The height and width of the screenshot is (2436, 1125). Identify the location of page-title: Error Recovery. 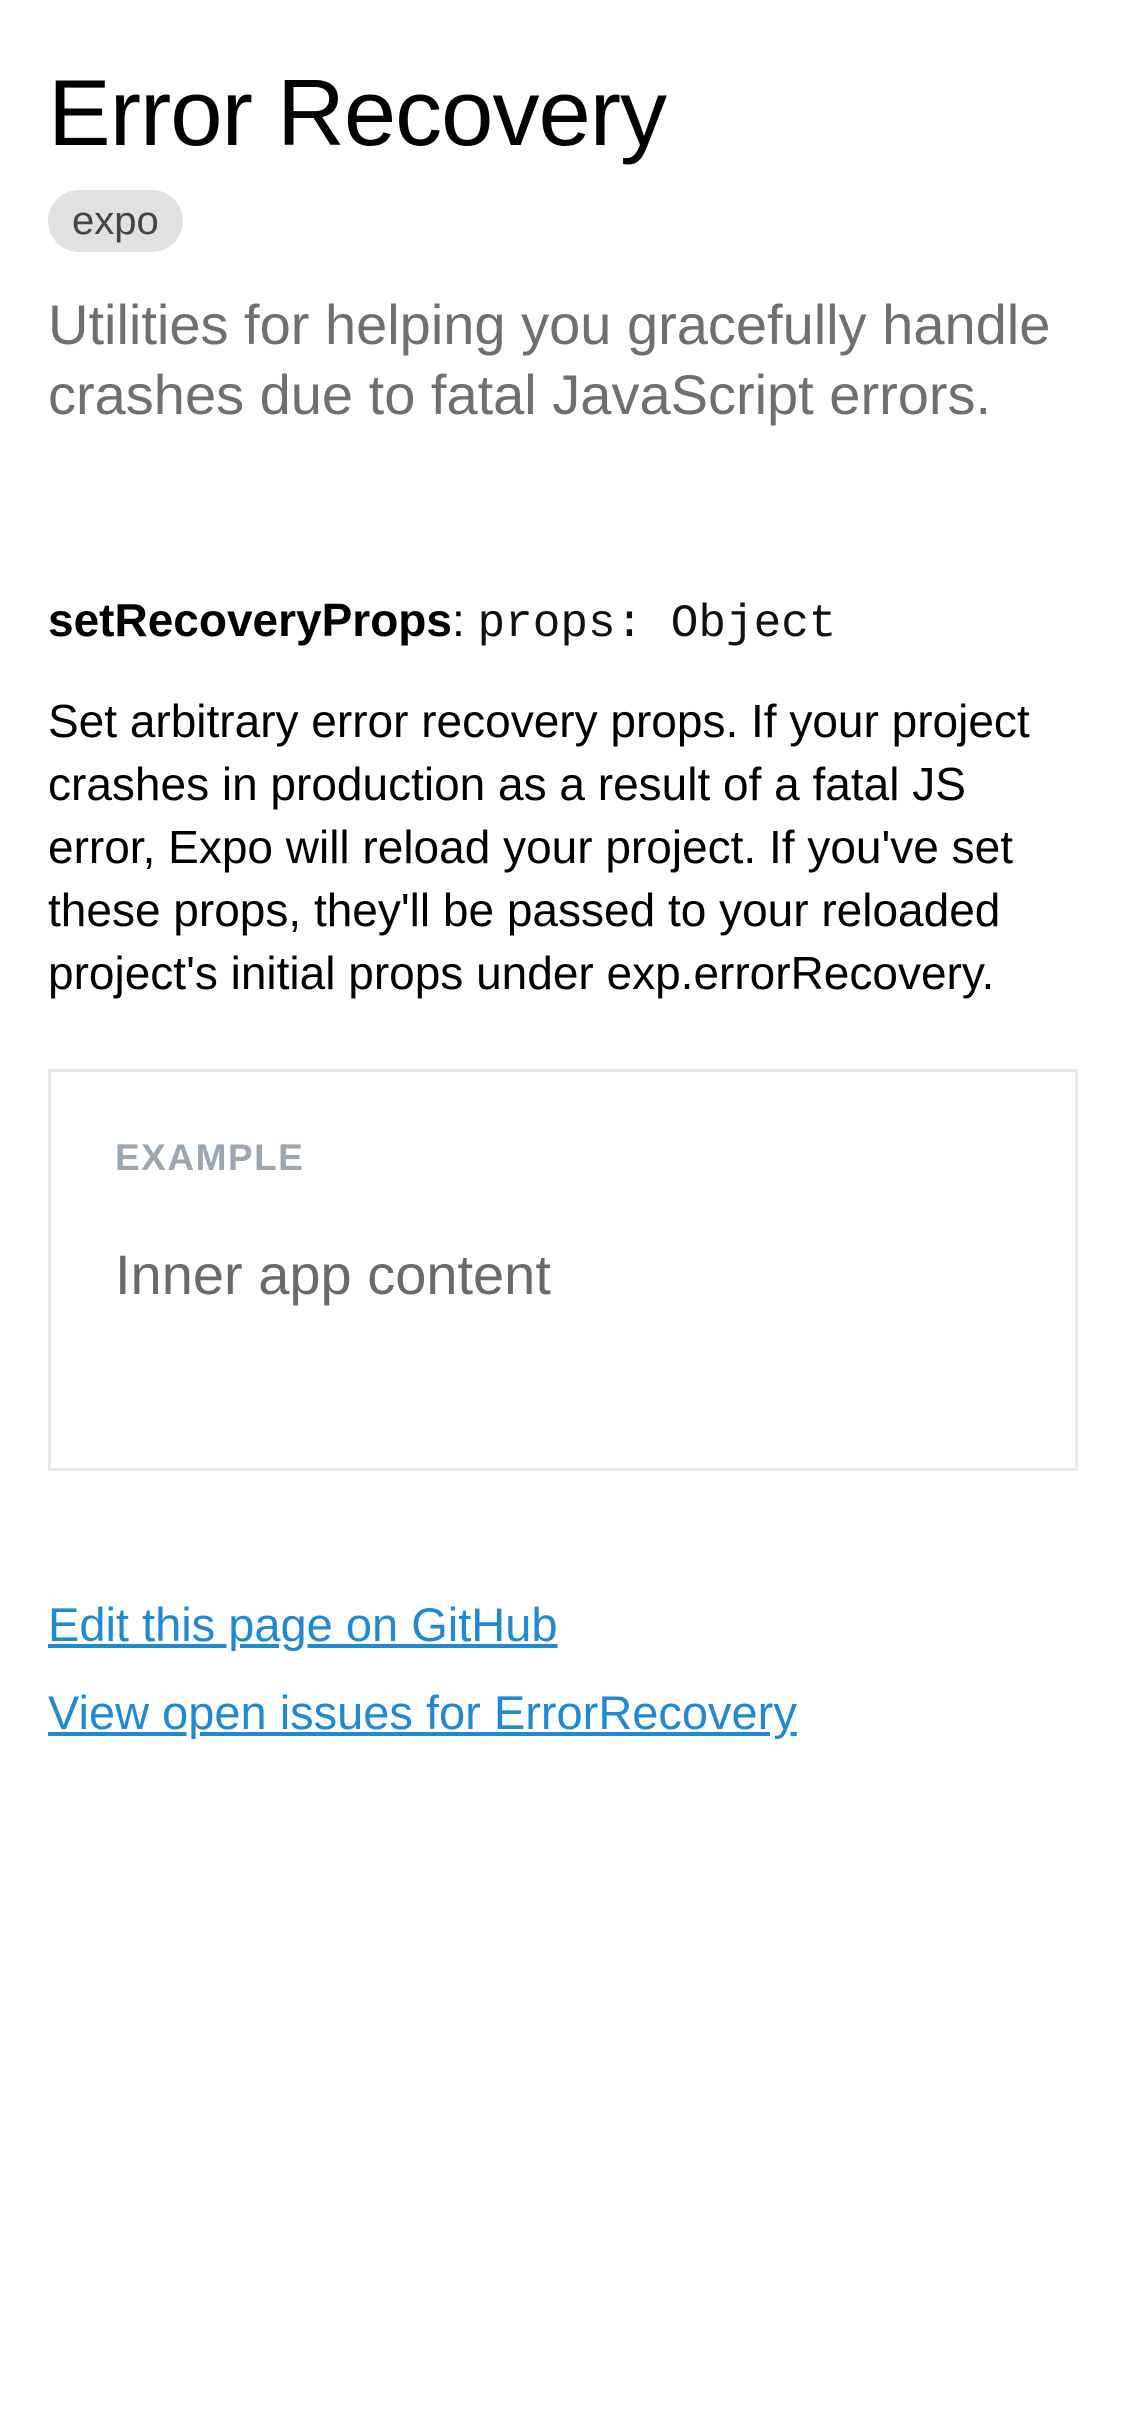
(357, 112).